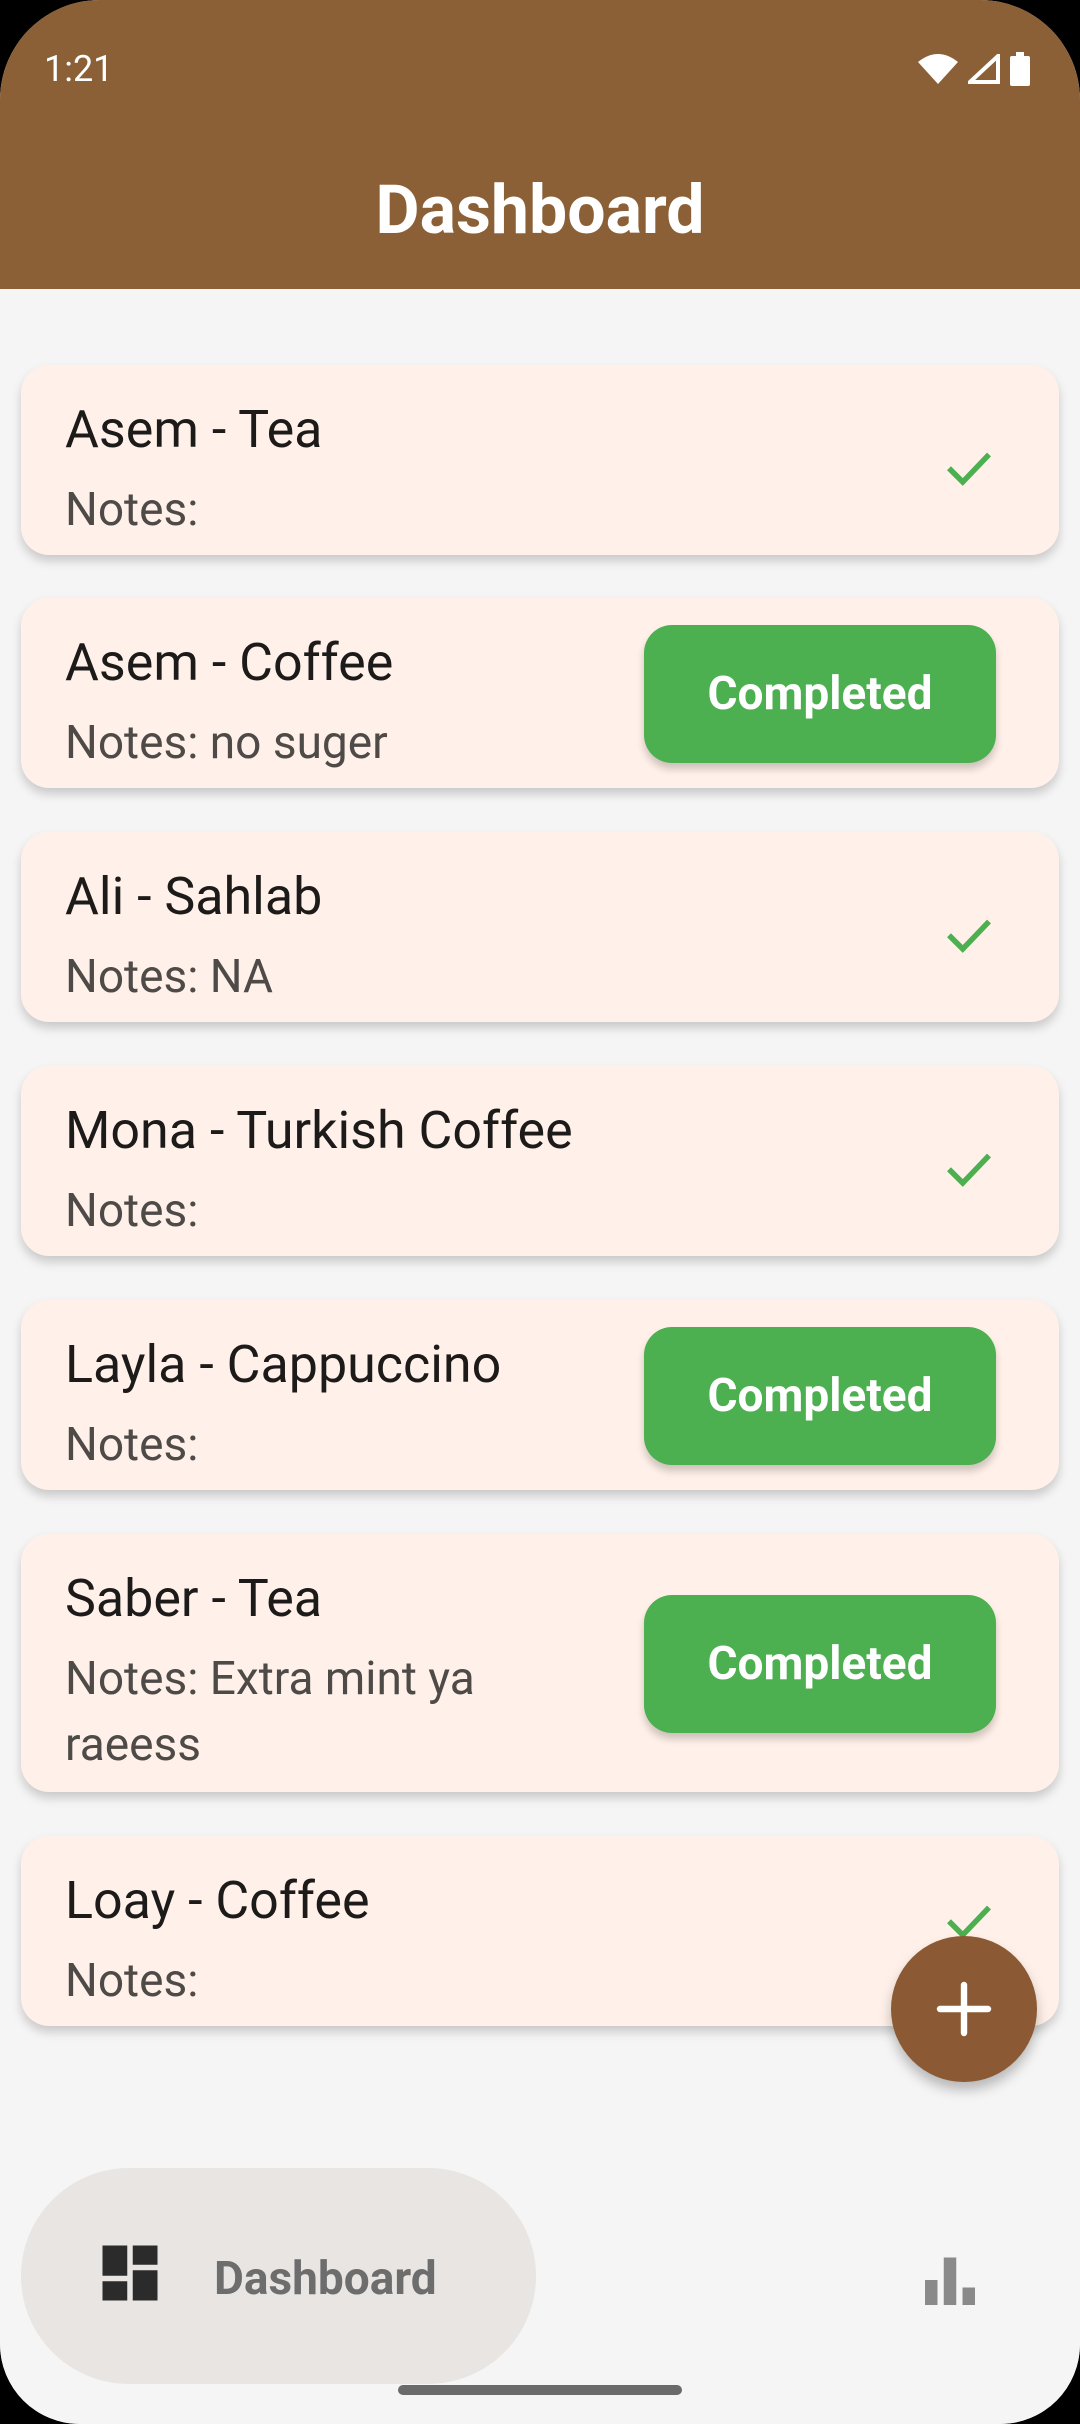 The width and height of the screenshot is (1080, 2424). I want to click on app-bar: 1:21 Dashboard, so click(540, 144).